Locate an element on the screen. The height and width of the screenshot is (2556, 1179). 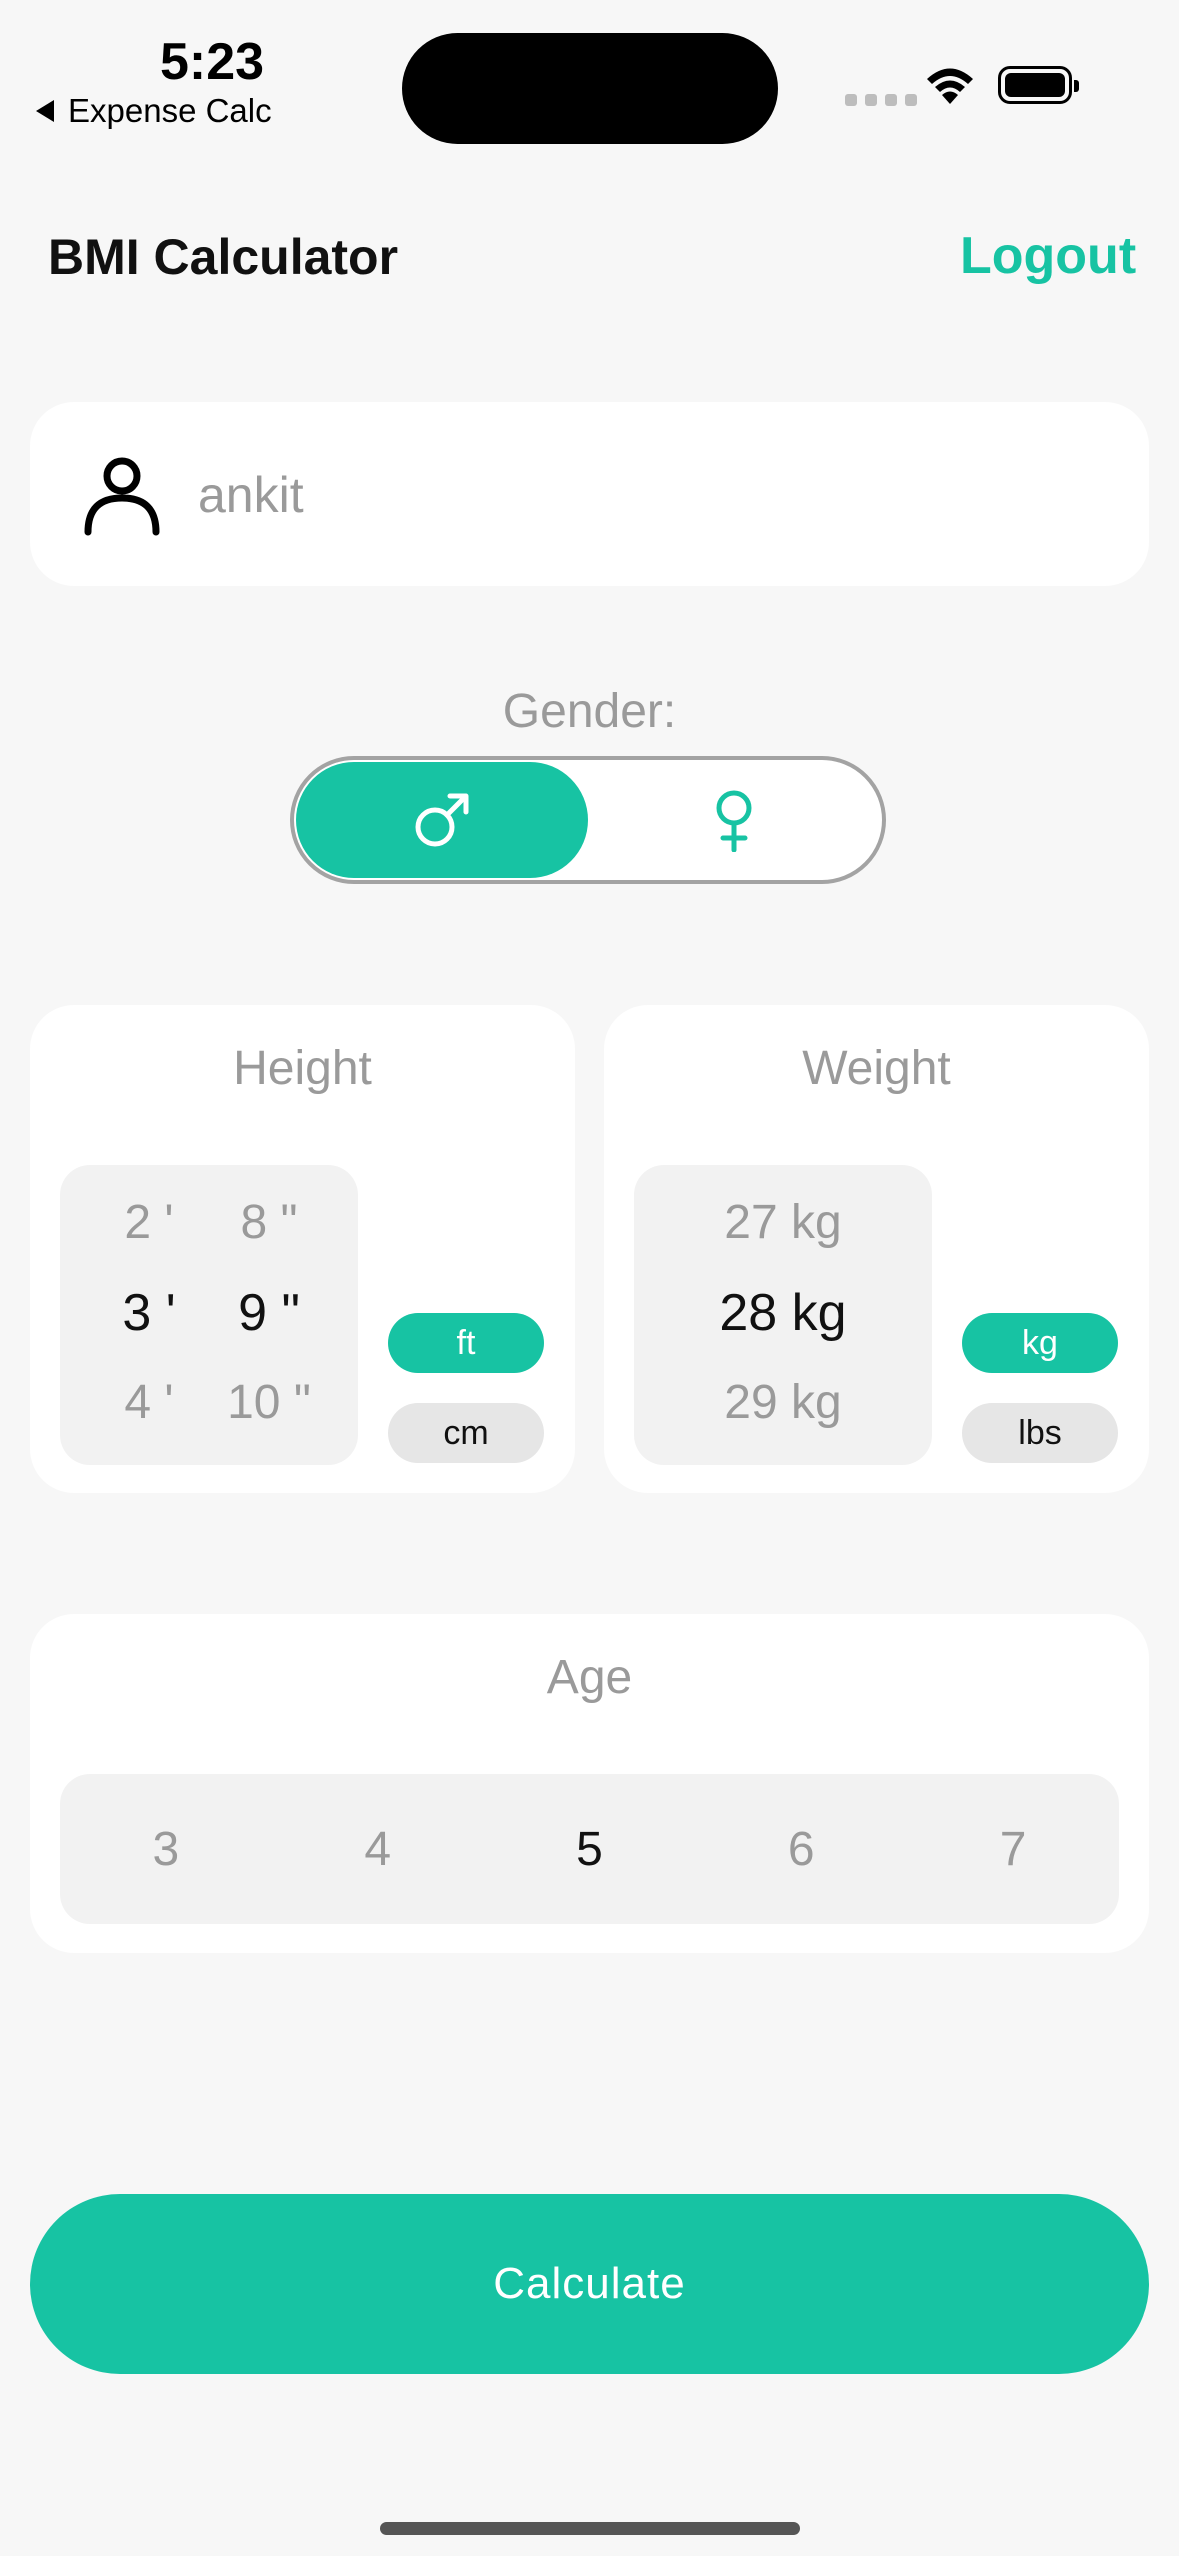
weight-picker-row: 29 kg is located at coordinates (783, 1402).